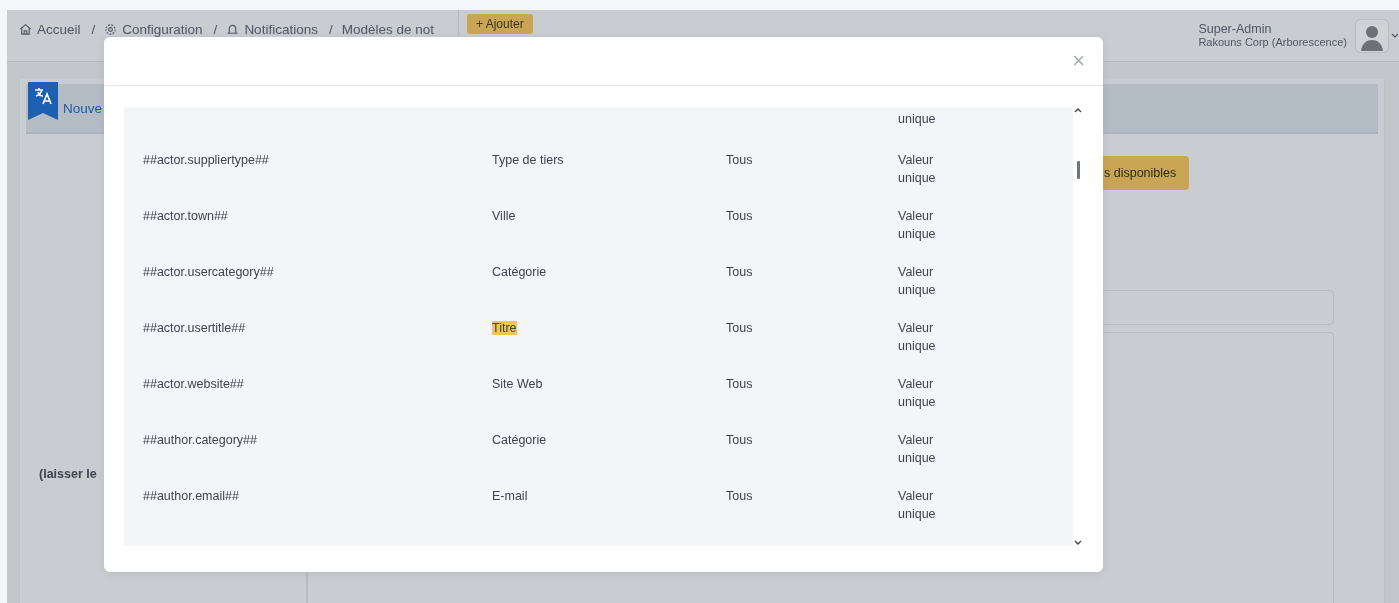 The image size is (1399, 603). Describe the element at coordinates (528, 160) in the screenshot. I see `table-cell: Type de tiers` at that location.